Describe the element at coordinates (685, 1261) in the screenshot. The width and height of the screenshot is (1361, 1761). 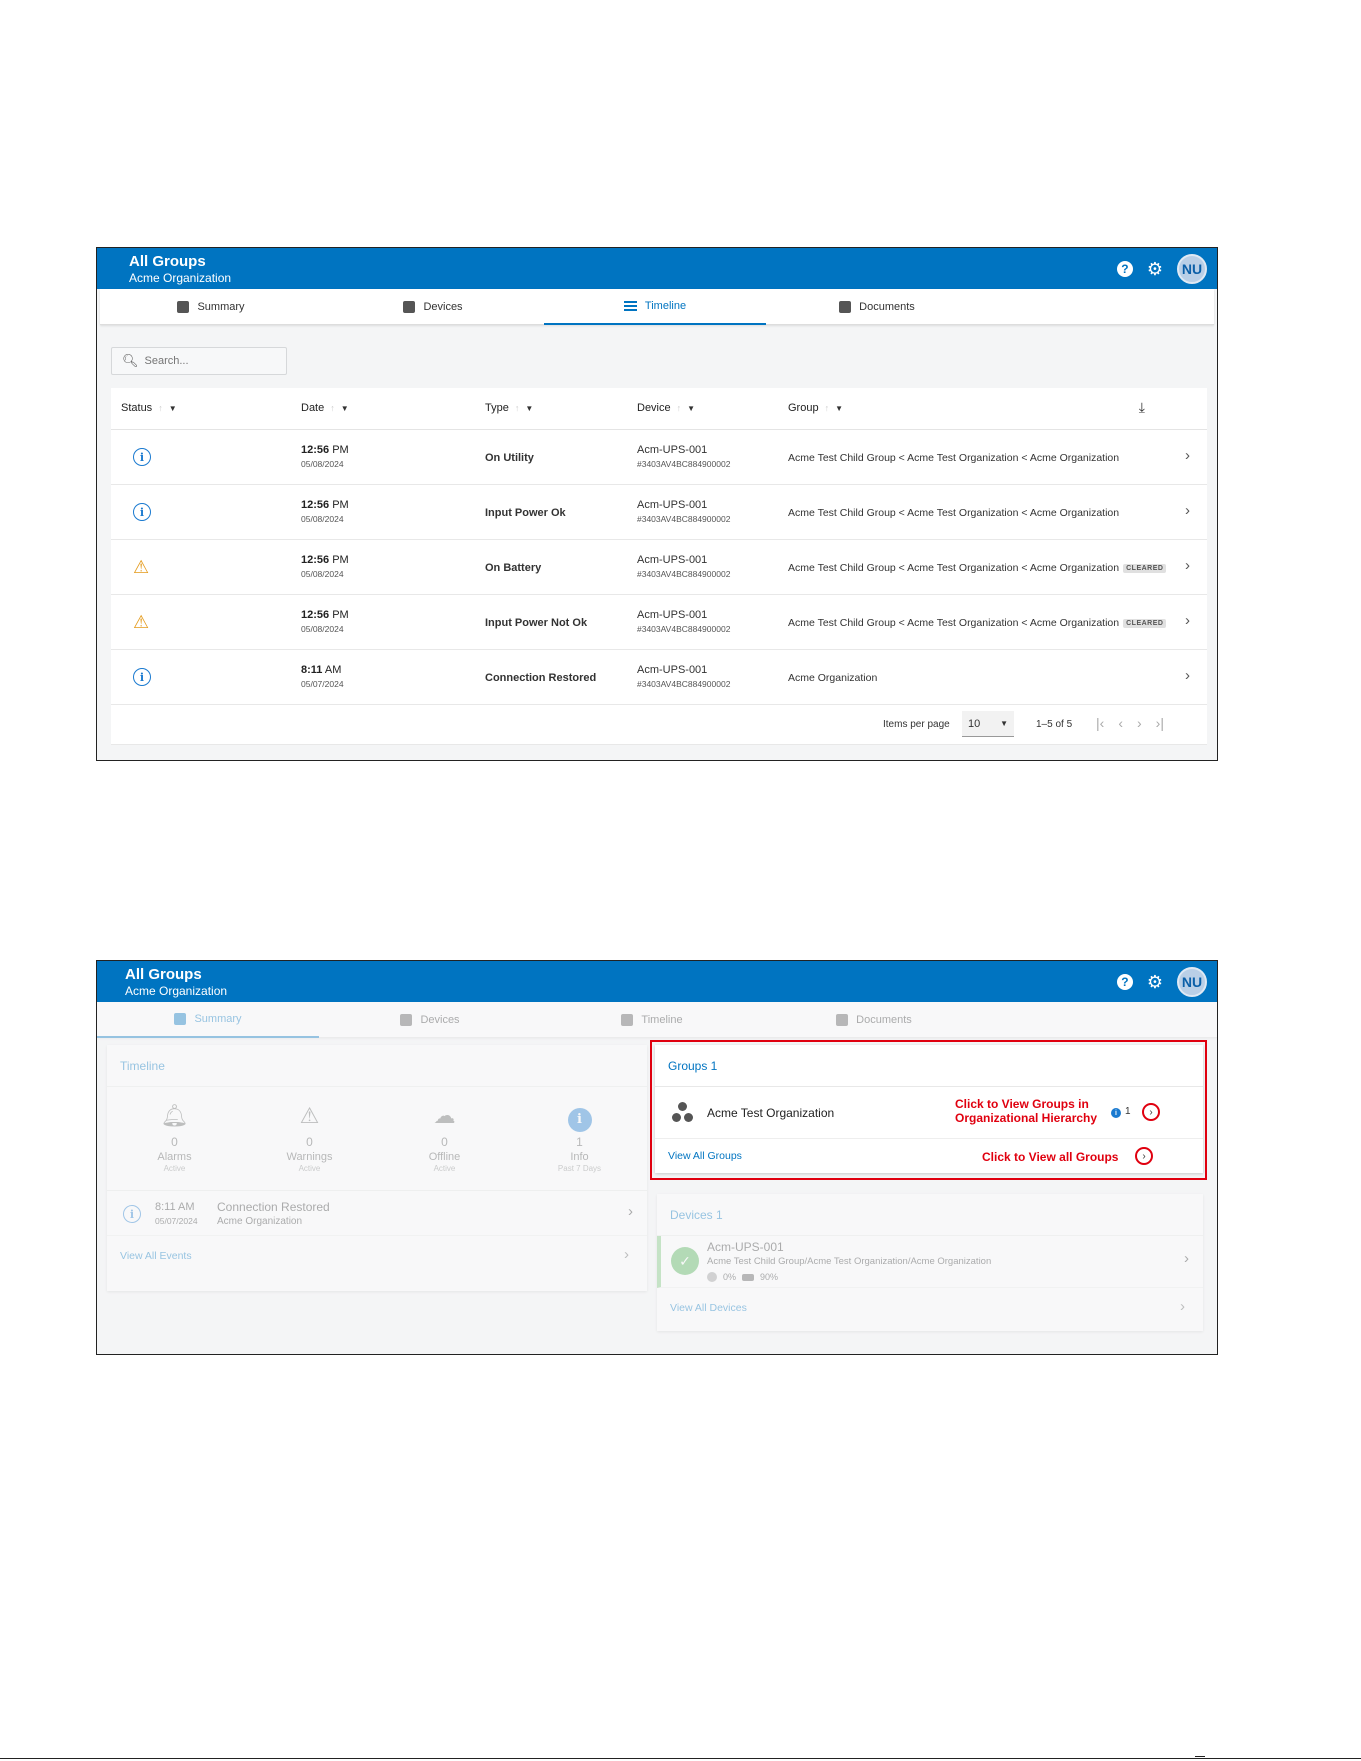
I see `check-icon: ✓` at that location.